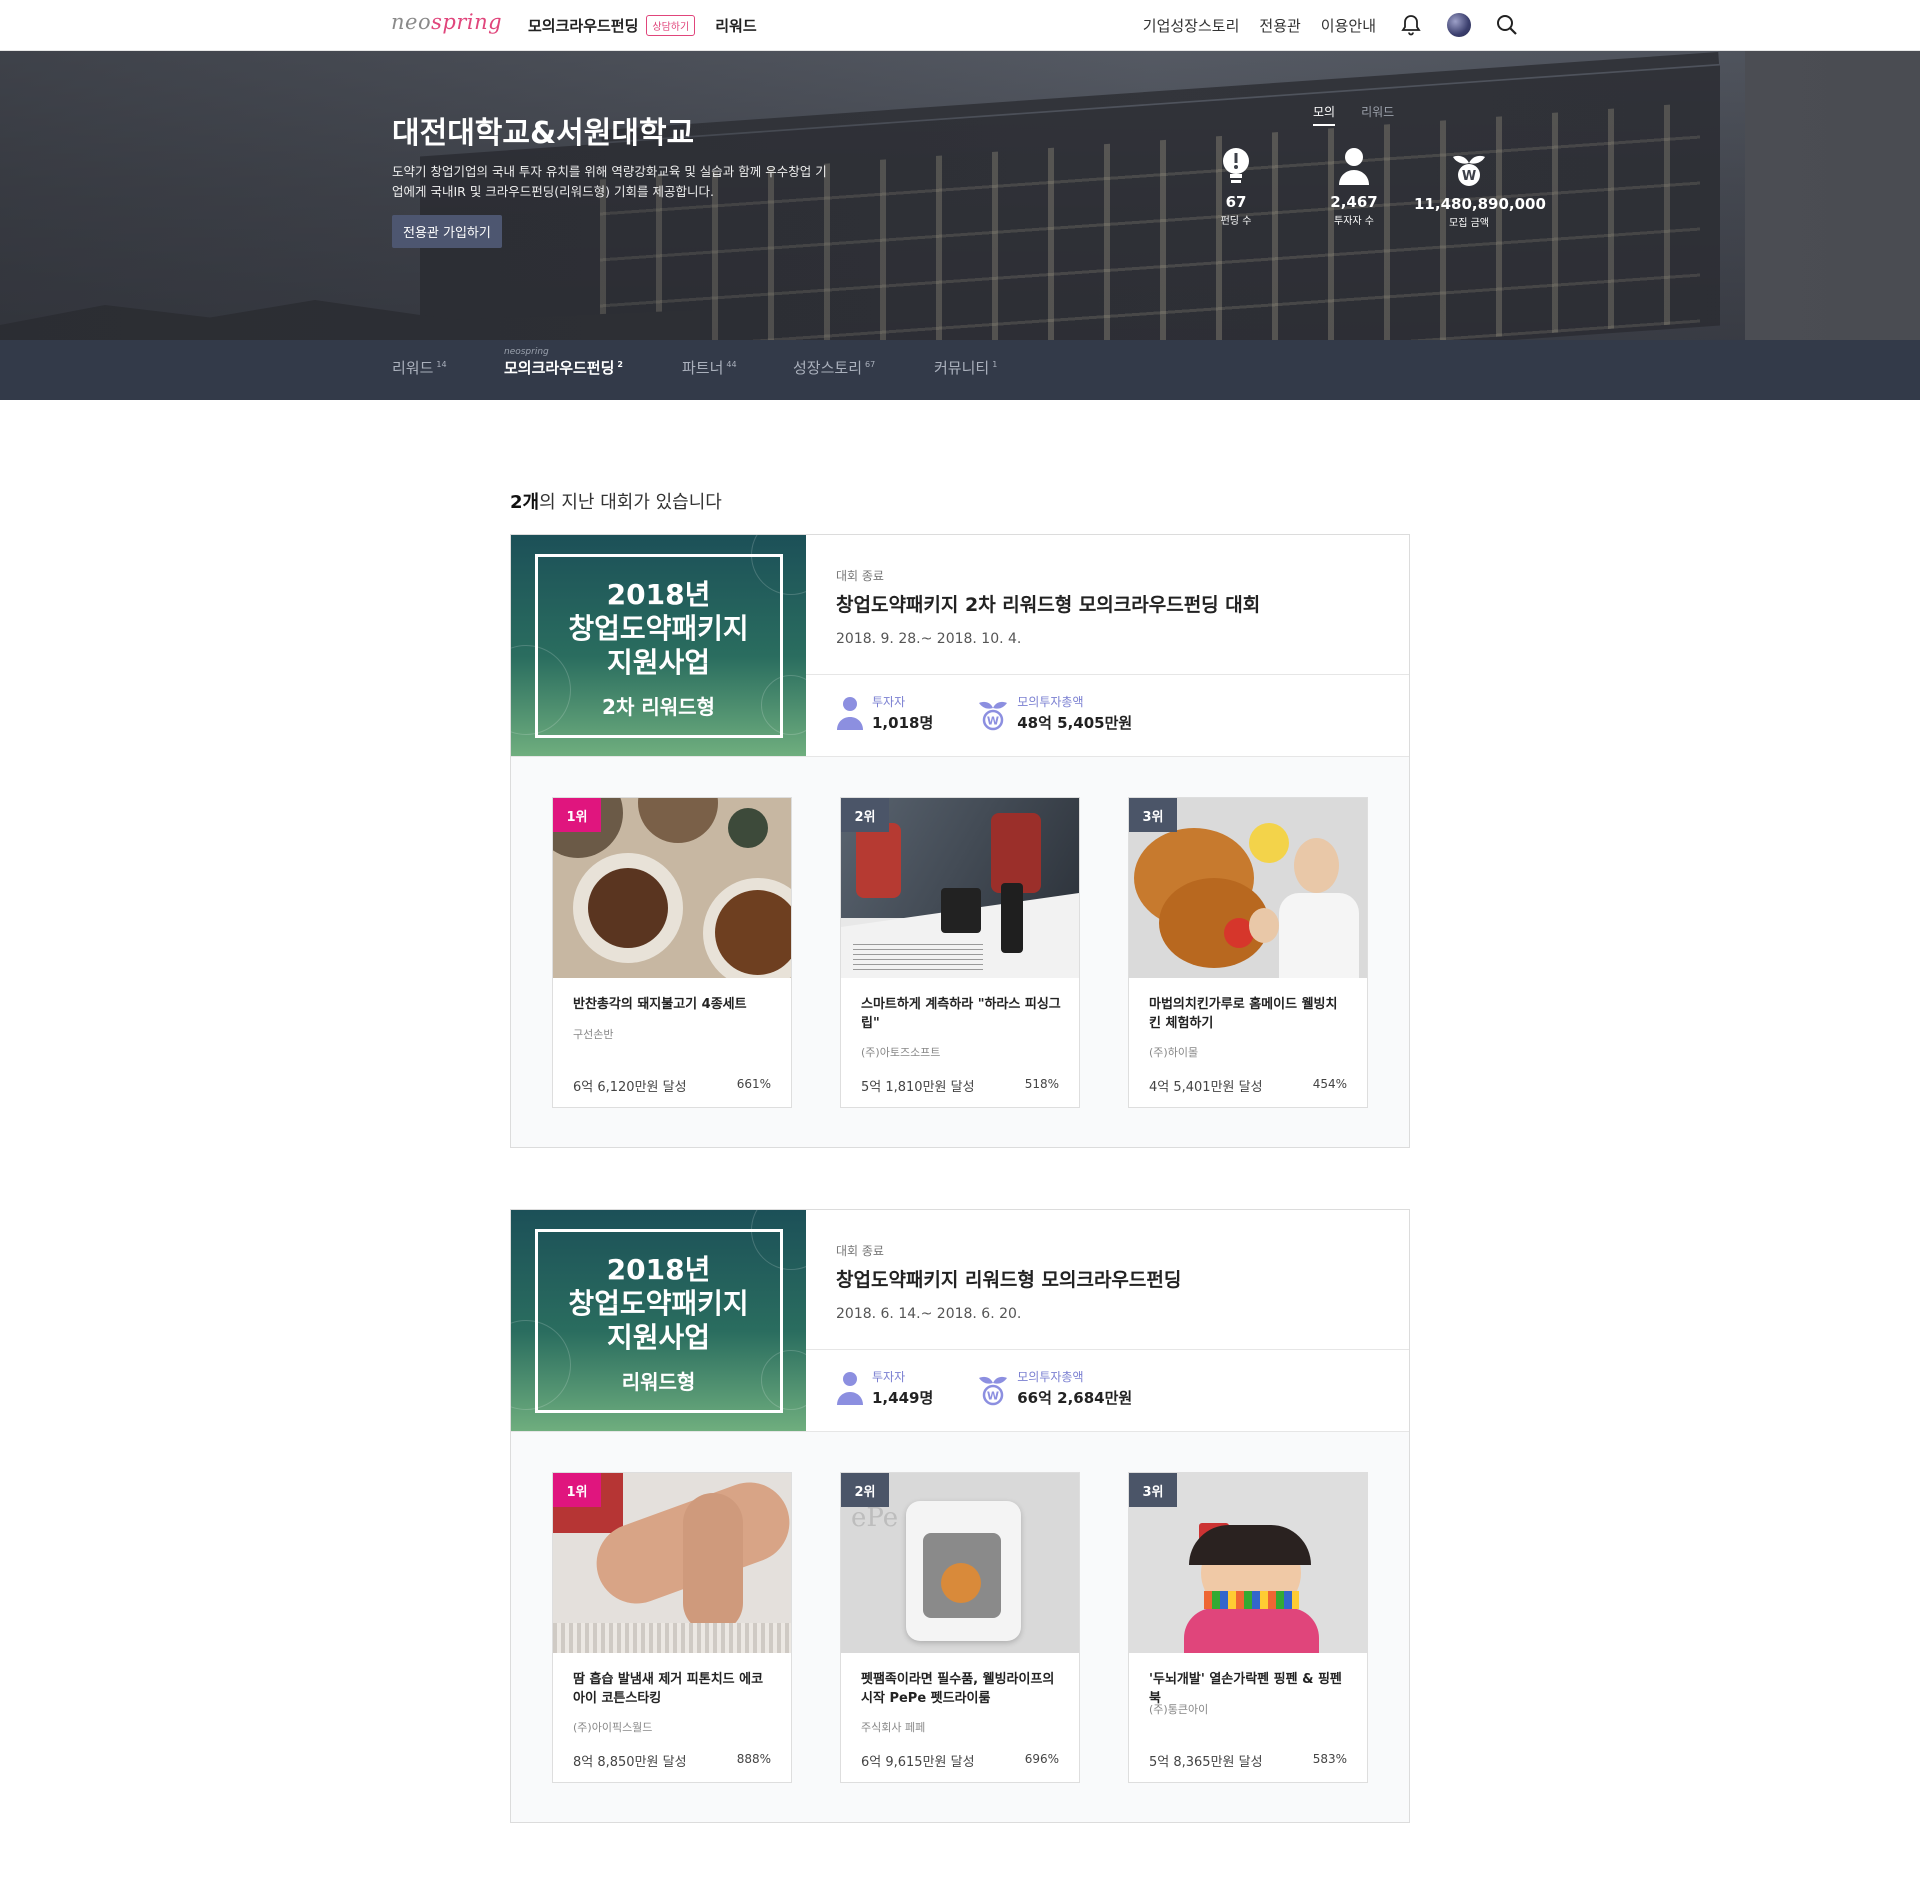 The width and height of the screenshot is (1920, 1884). I want to click on link-guide: 이용안내, so click(1348, 25).